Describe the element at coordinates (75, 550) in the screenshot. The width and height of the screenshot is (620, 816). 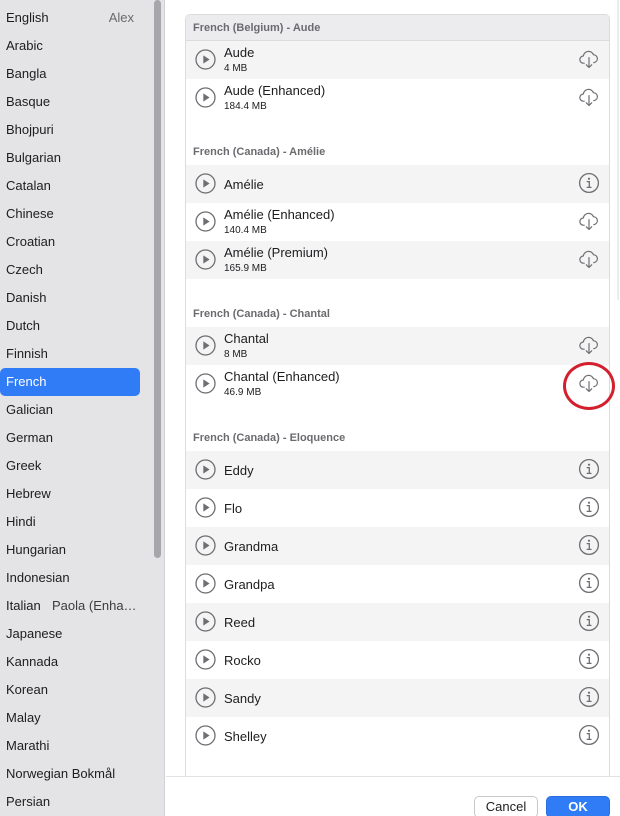
I see `sidebar-item-hungarian: Hungarian` at that location.